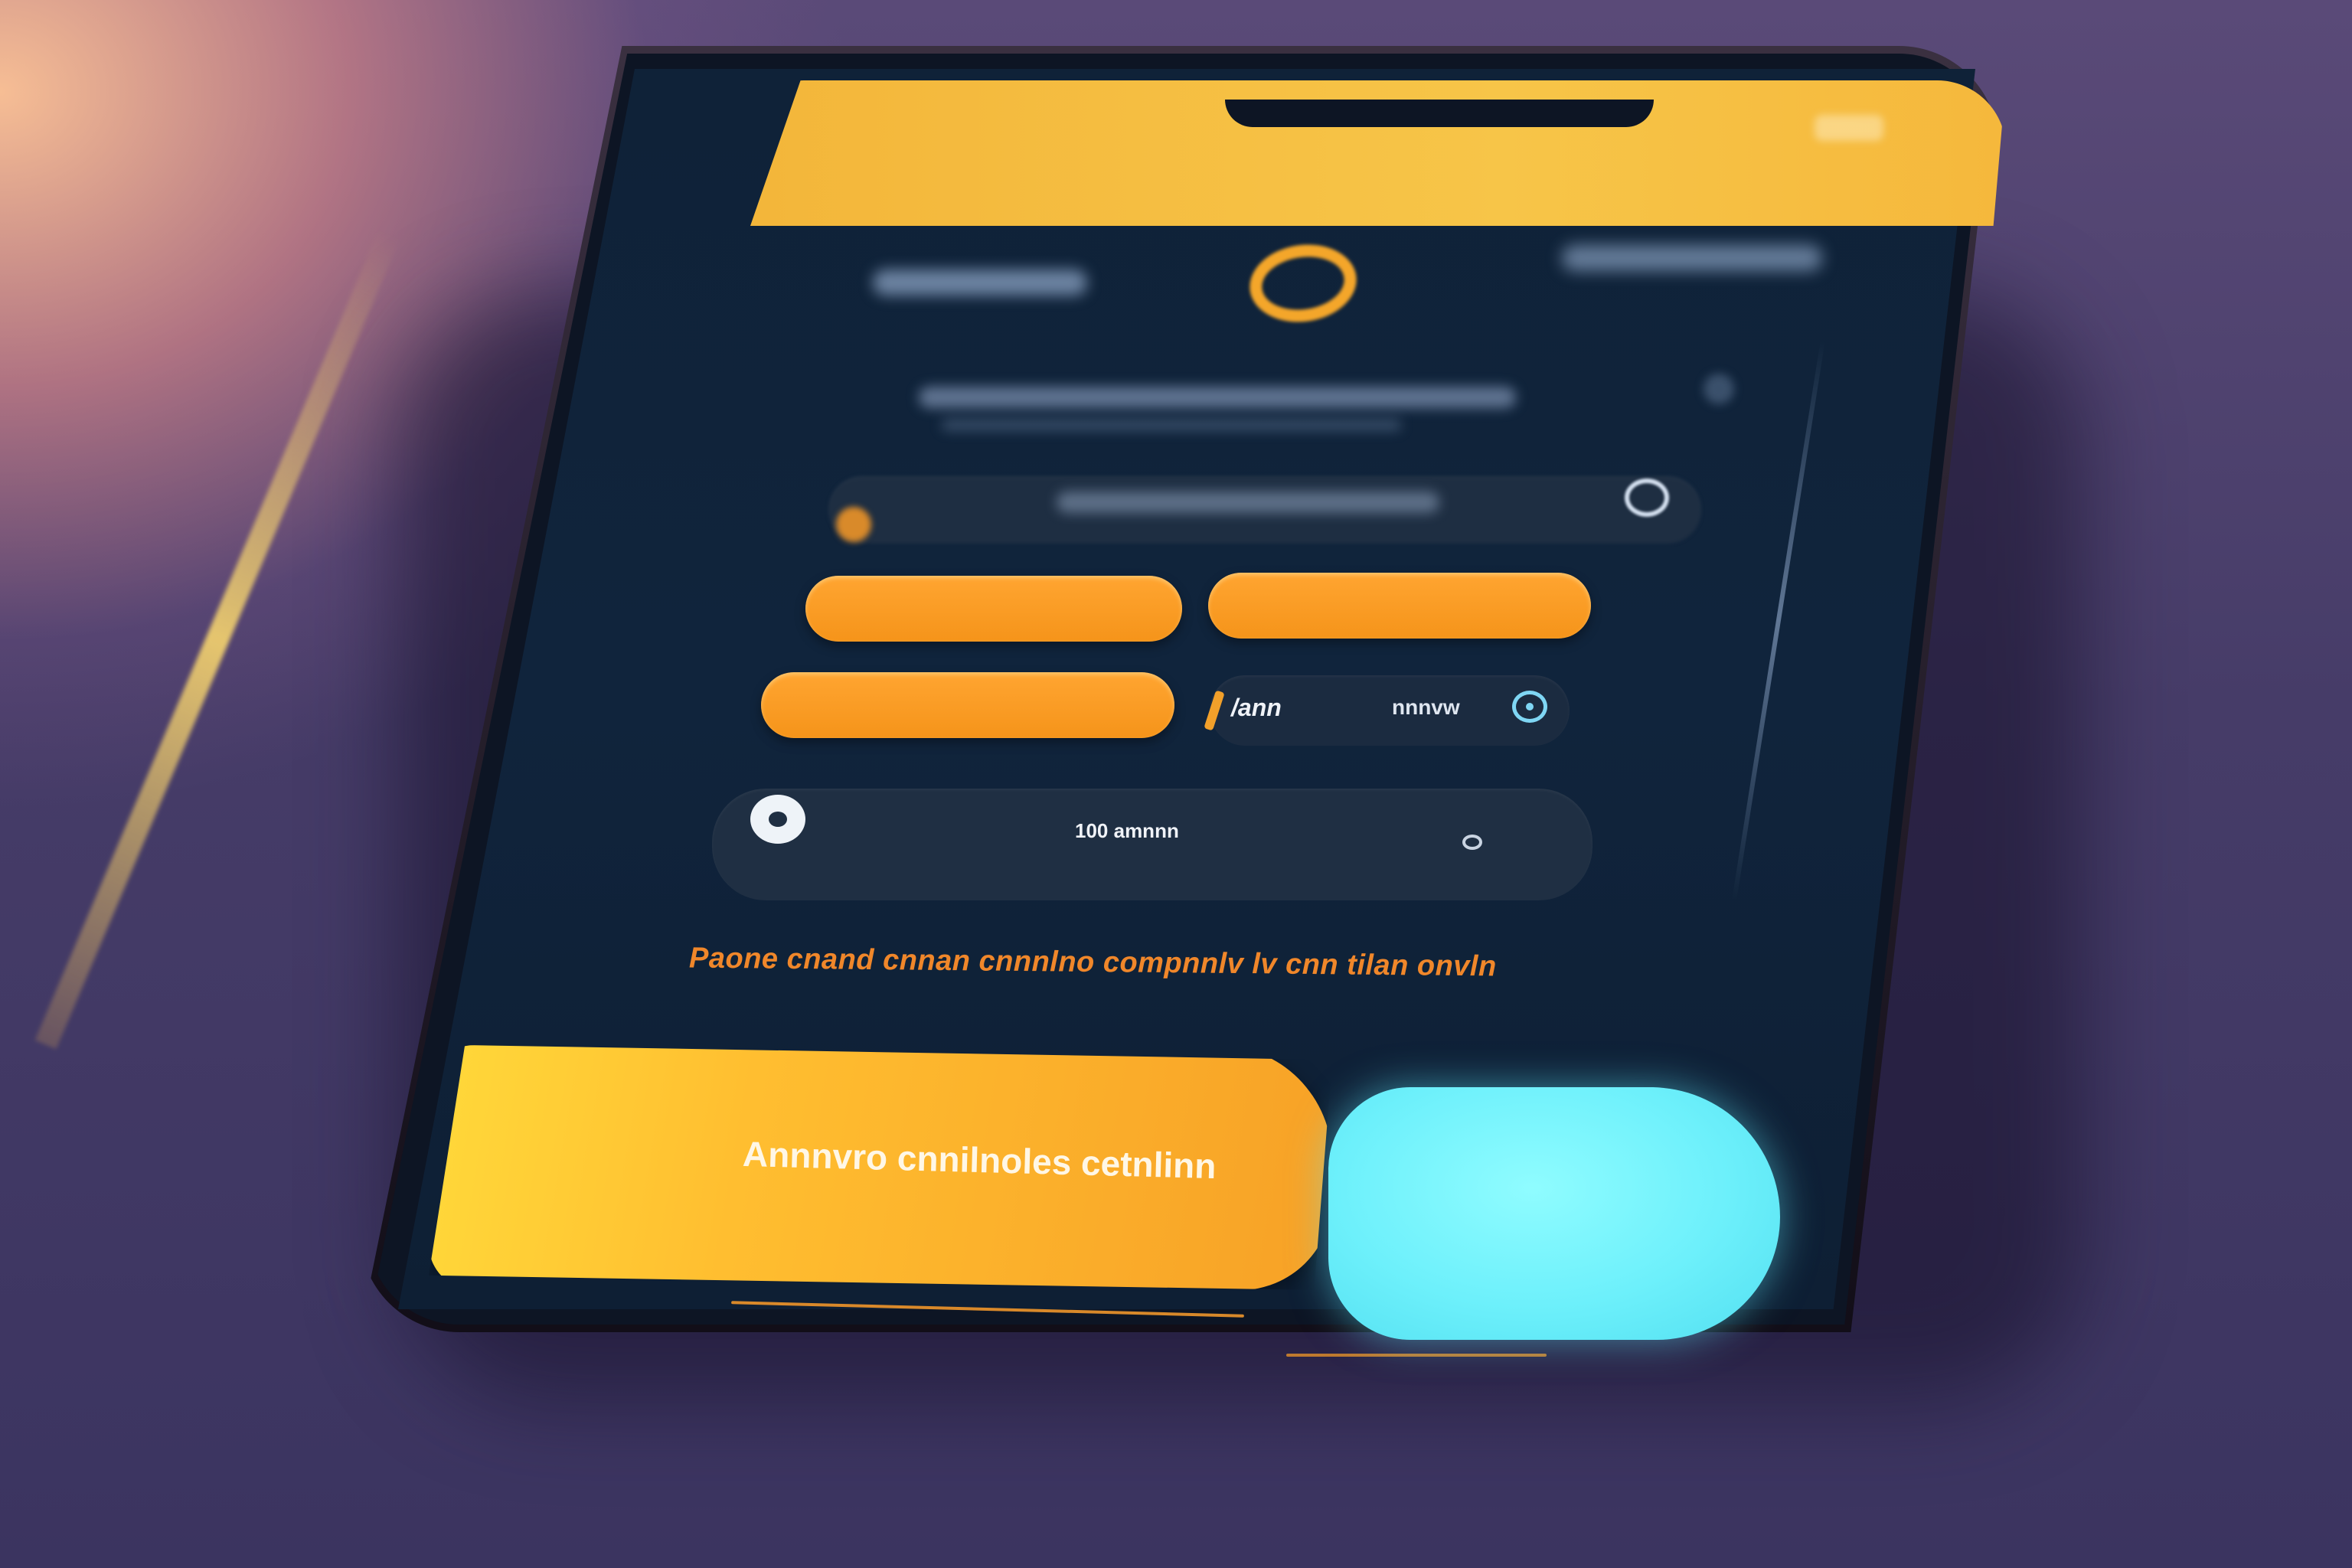 The width and height of the screenshot is (2352, 1568). I want to click on page-subtitle-line2, so click(1171, 425).